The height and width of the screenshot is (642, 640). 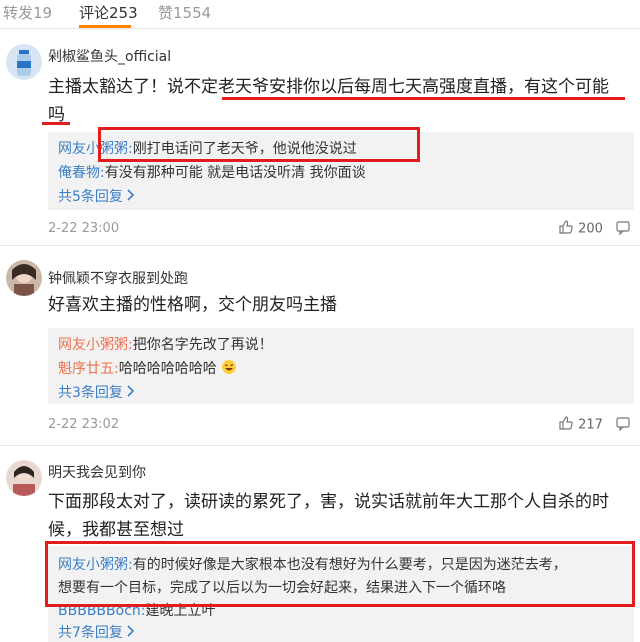 I want to click on comment-text-line: 好喜欢主播的性格啊，交个朋友吗主播, so click(x=192, y=305).